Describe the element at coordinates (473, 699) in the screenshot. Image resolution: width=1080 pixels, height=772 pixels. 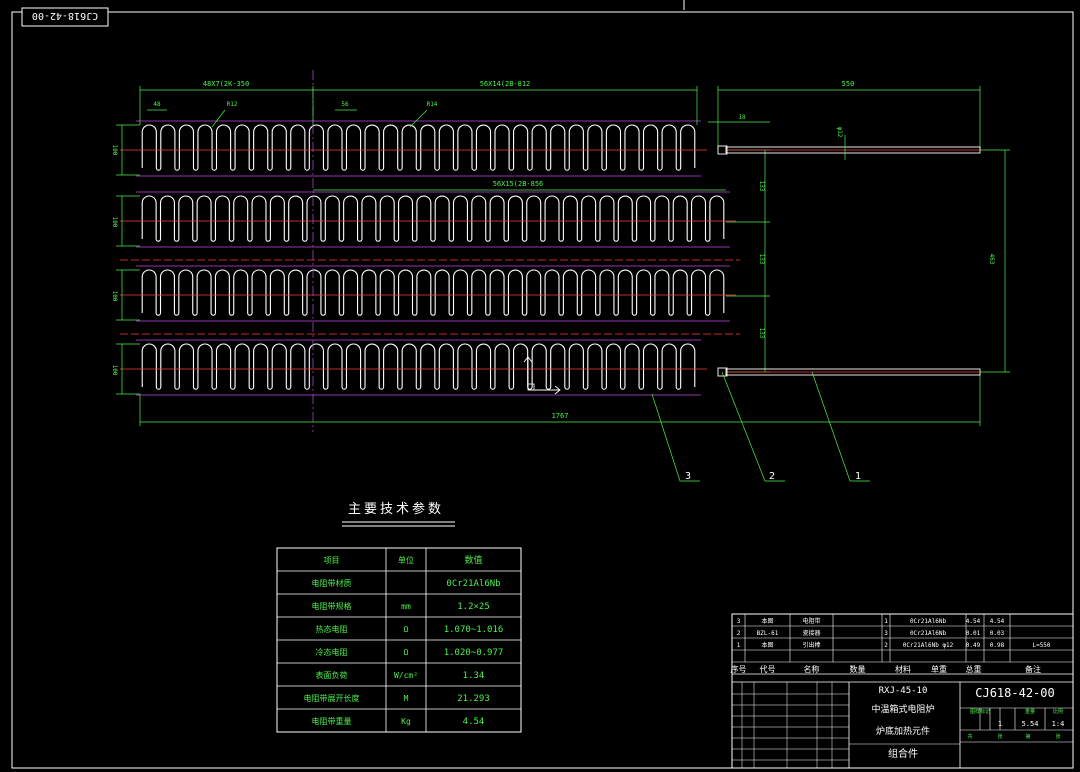
I see `spec-cell: 21.293` at that location.